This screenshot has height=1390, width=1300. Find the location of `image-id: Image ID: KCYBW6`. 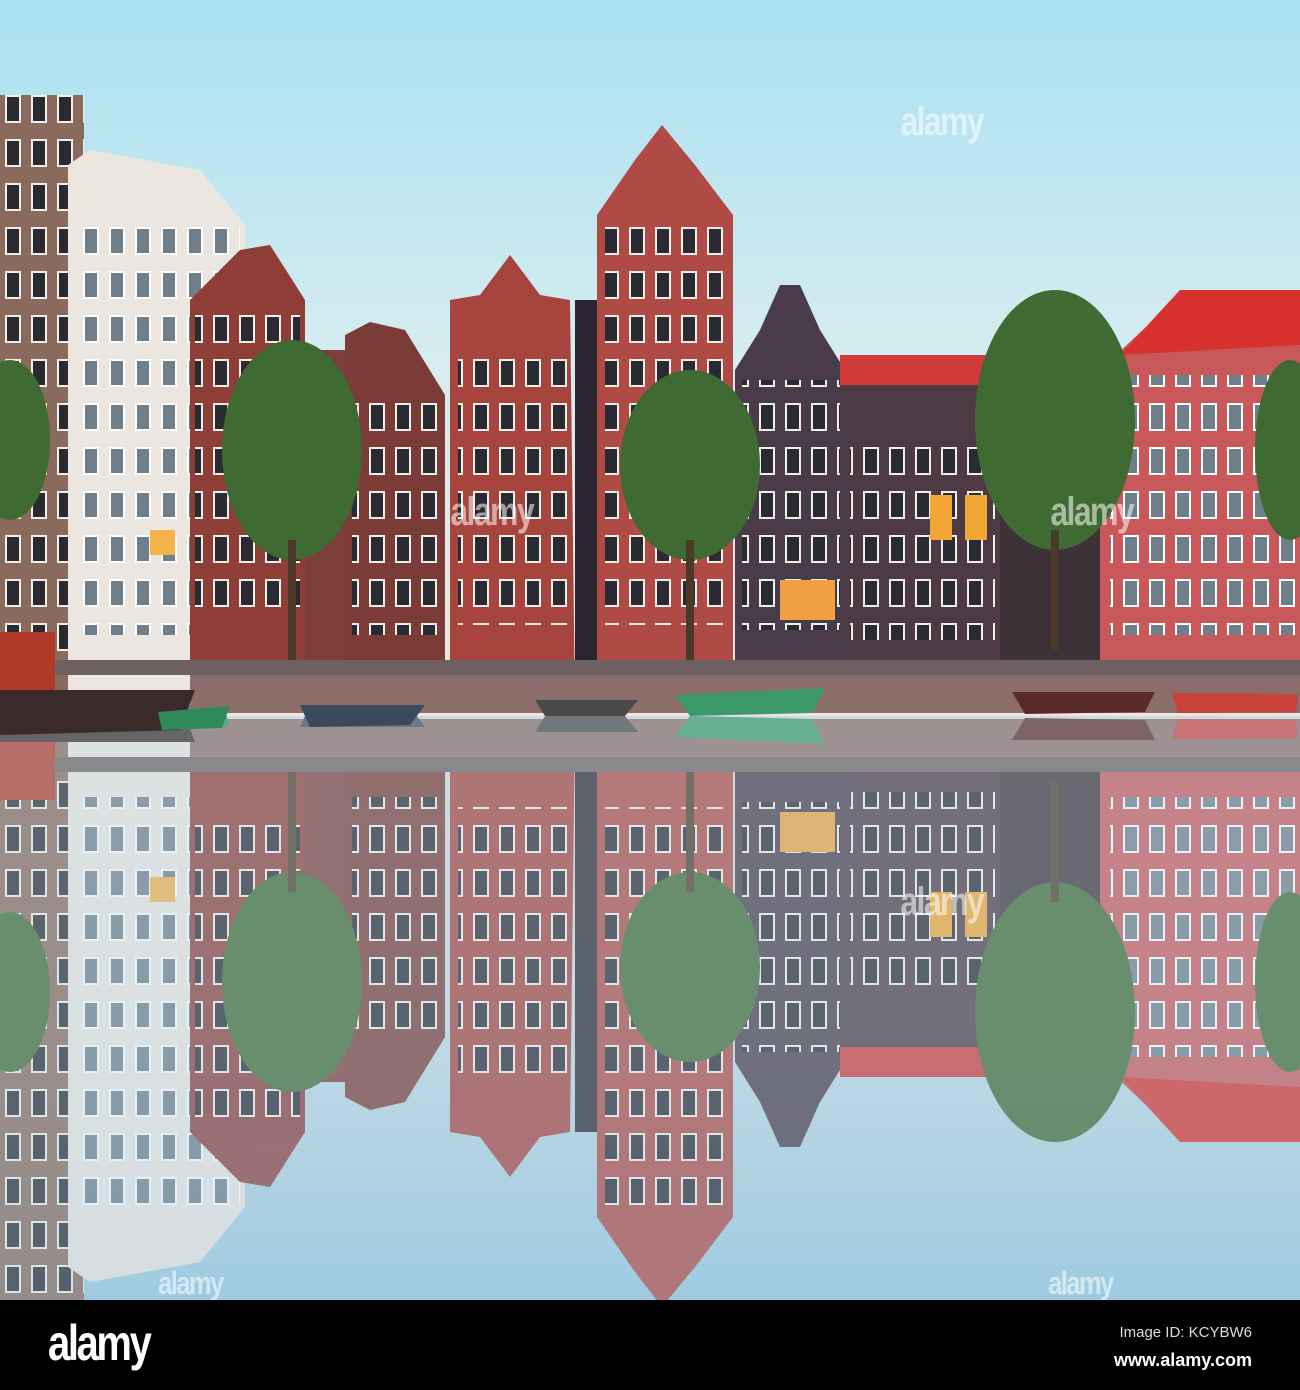

image-id: Image ID: KCYBW6 is located at coordinates (1185, 1332).